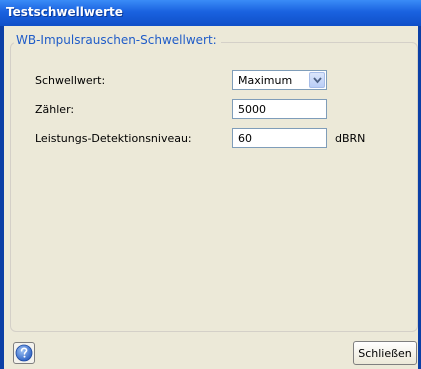 Image resolution: width=421 pixels, height=369 pixels. I want to click on counter-label: Zähler:, so click(55, 109).